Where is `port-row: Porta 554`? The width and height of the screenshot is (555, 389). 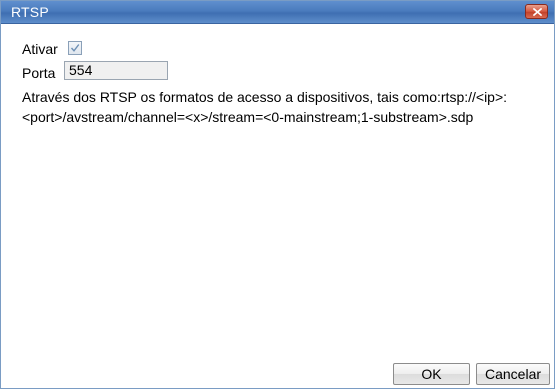
port-row: Porta 554 is located at coordinates (95, 71).